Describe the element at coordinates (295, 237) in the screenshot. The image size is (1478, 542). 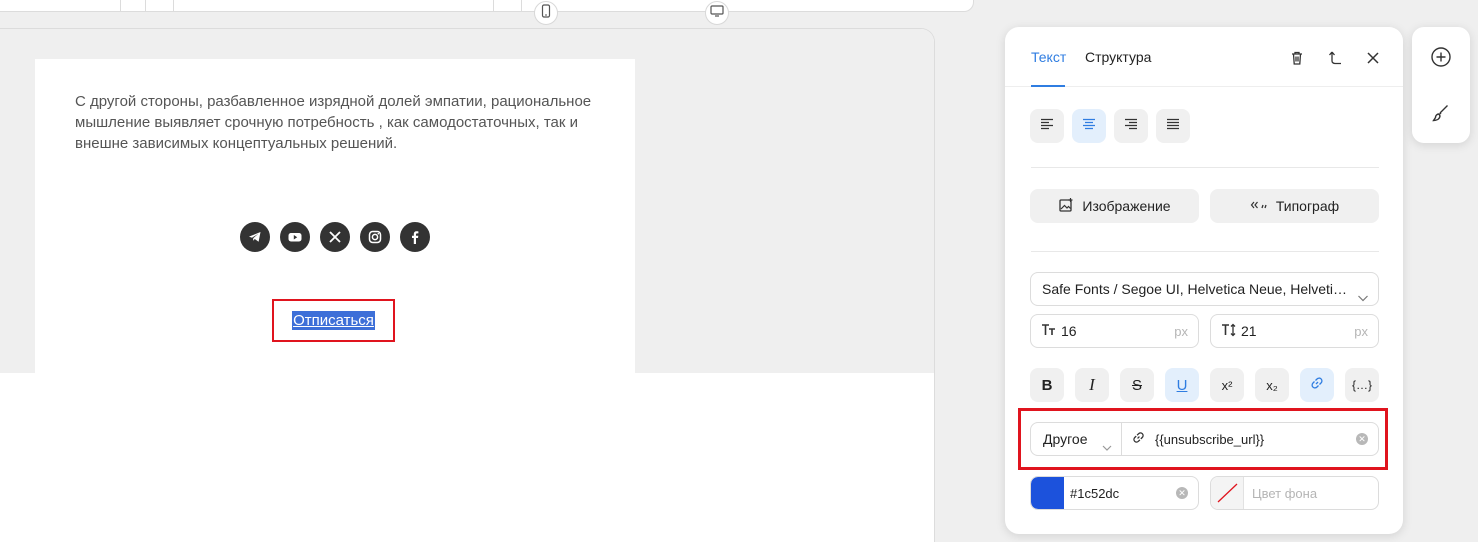
I see `youtube-icon` at that location.